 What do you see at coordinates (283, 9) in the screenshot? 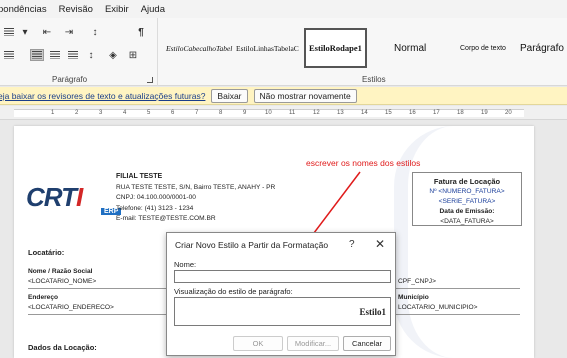
I see `ribbon-tabs: pondências Revisão Exibir Ajuda` at bounding box center [283, 9].